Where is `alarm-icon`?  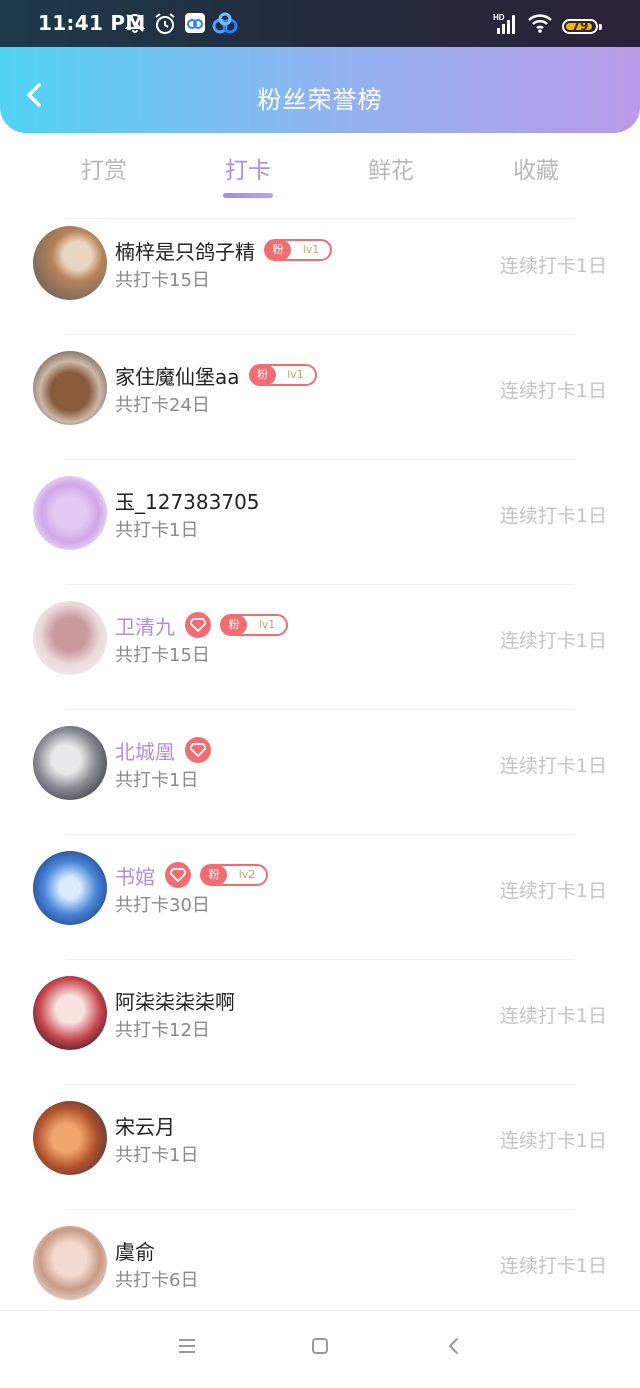
alarm-icon is located at coordinates (165, 23).